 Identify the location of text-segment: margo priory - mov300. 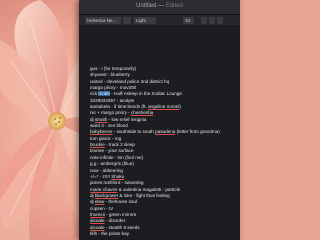
(113, 88).